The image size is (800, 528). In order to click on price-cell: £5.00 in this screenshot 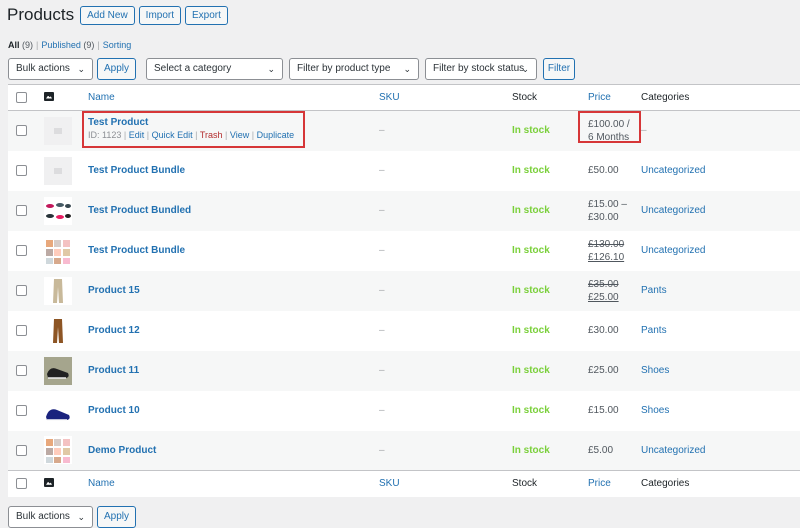, I will do `click(601, 450)`.